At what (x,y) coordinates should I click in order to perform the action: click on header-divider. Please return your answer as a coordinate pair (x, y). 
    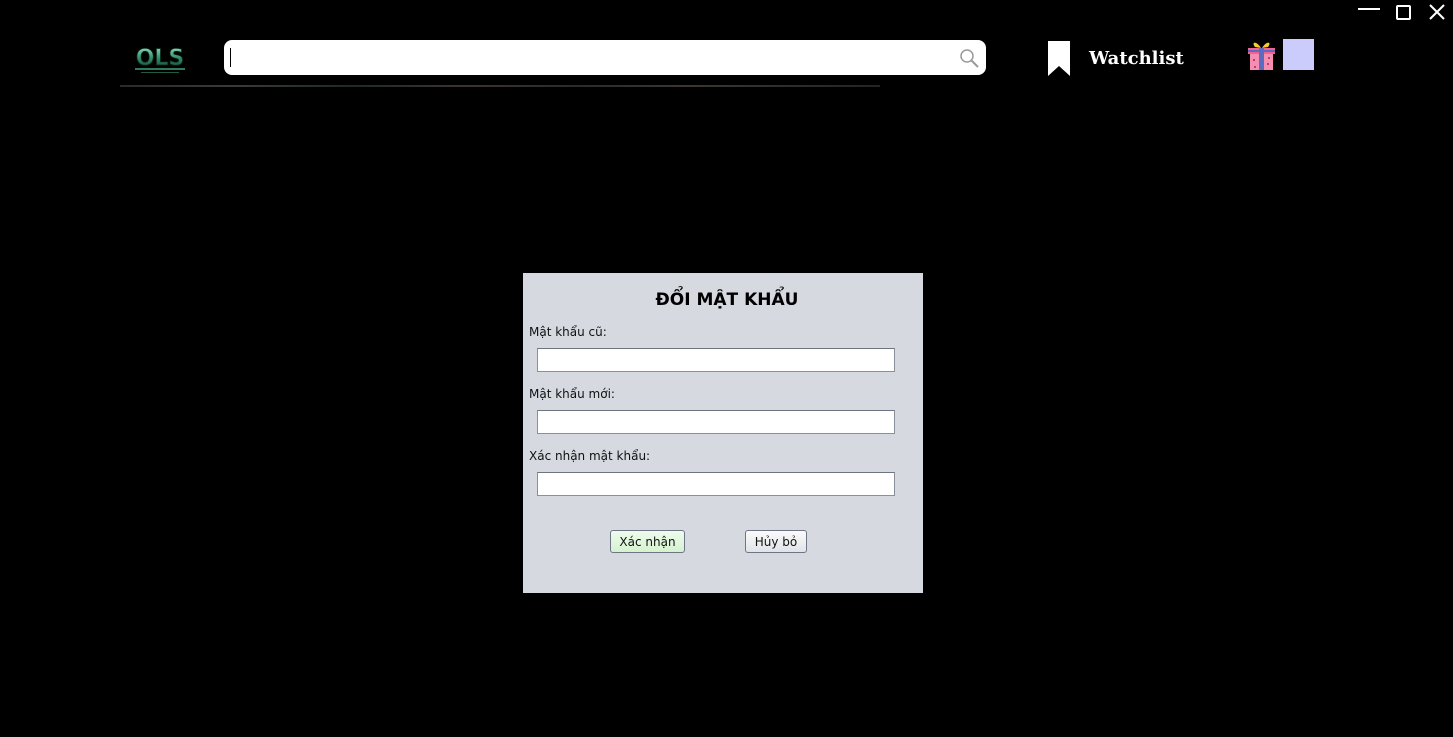
    Looking at the image, I should click on (500, 86).